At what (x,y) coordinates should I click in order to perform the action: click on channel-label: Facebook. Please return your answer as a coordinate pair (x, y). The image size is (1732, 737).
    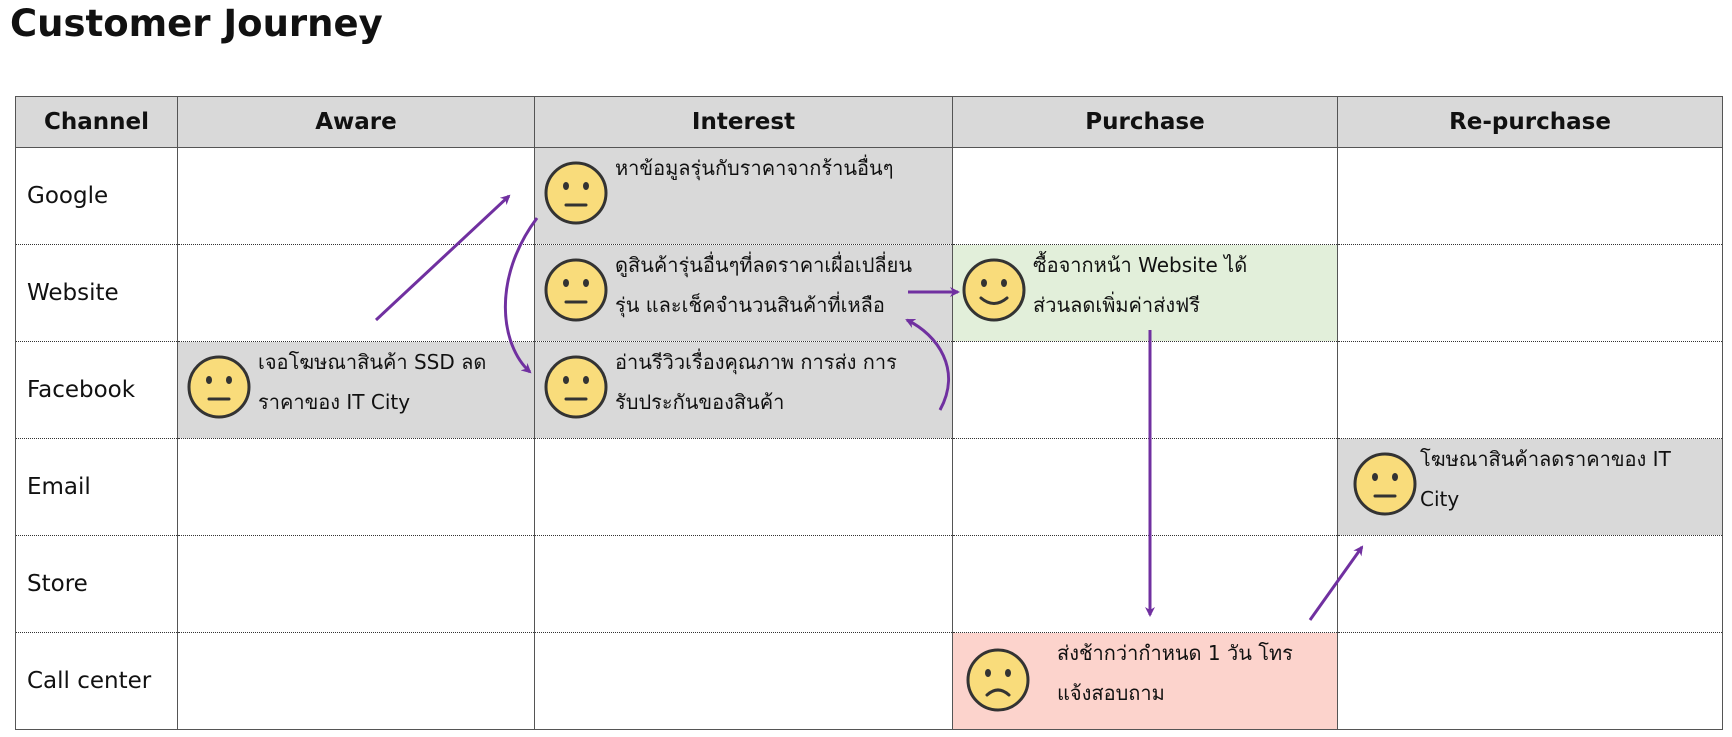
    Looking at the image, I should click on (96, 390).